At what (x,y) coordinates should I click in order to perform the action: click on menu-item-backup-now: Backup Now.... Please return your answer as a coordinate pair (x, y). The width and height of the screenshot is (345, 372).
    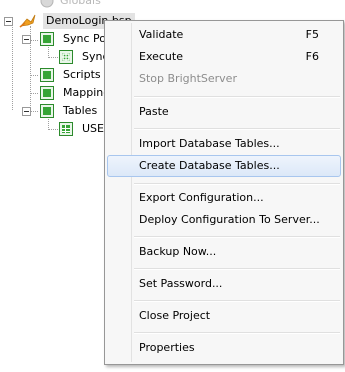
    Looking at the image, I should click on (224, 252).